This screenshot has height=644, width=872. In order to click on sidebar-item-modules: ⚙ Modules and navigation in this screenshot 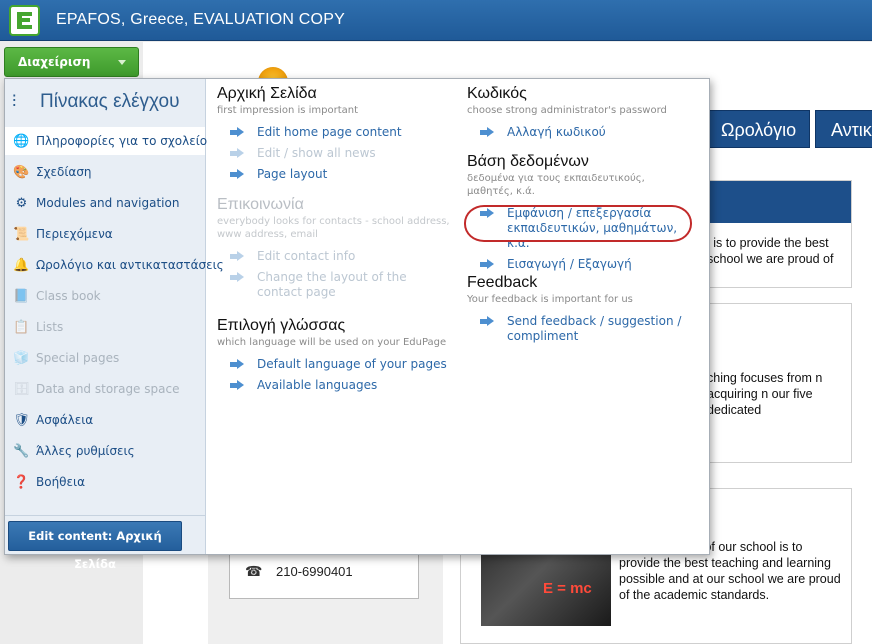, I will do `click(105, 203)`.